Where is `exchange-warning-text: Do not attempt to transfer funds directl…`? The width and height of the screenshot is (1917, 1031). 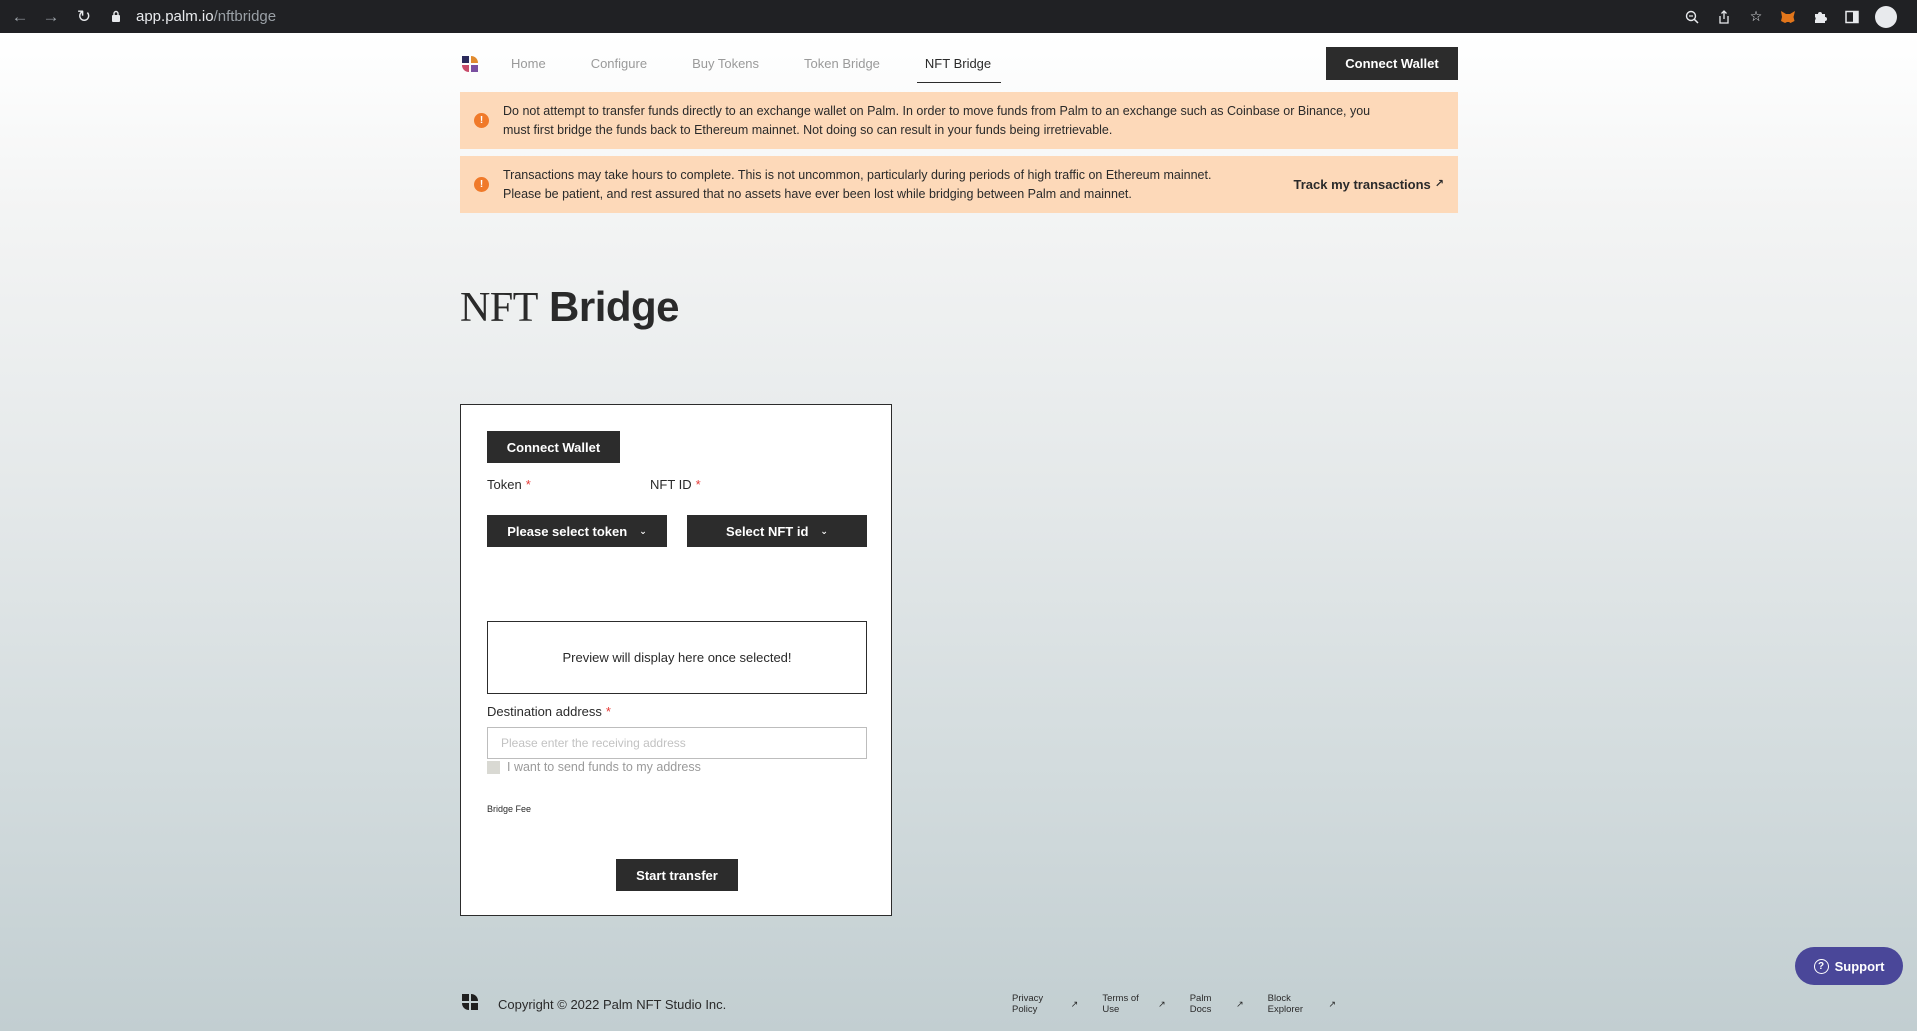 exchange-warning-text: Do not attempt to transfer funds directl… is located at coordinates (937, 120).